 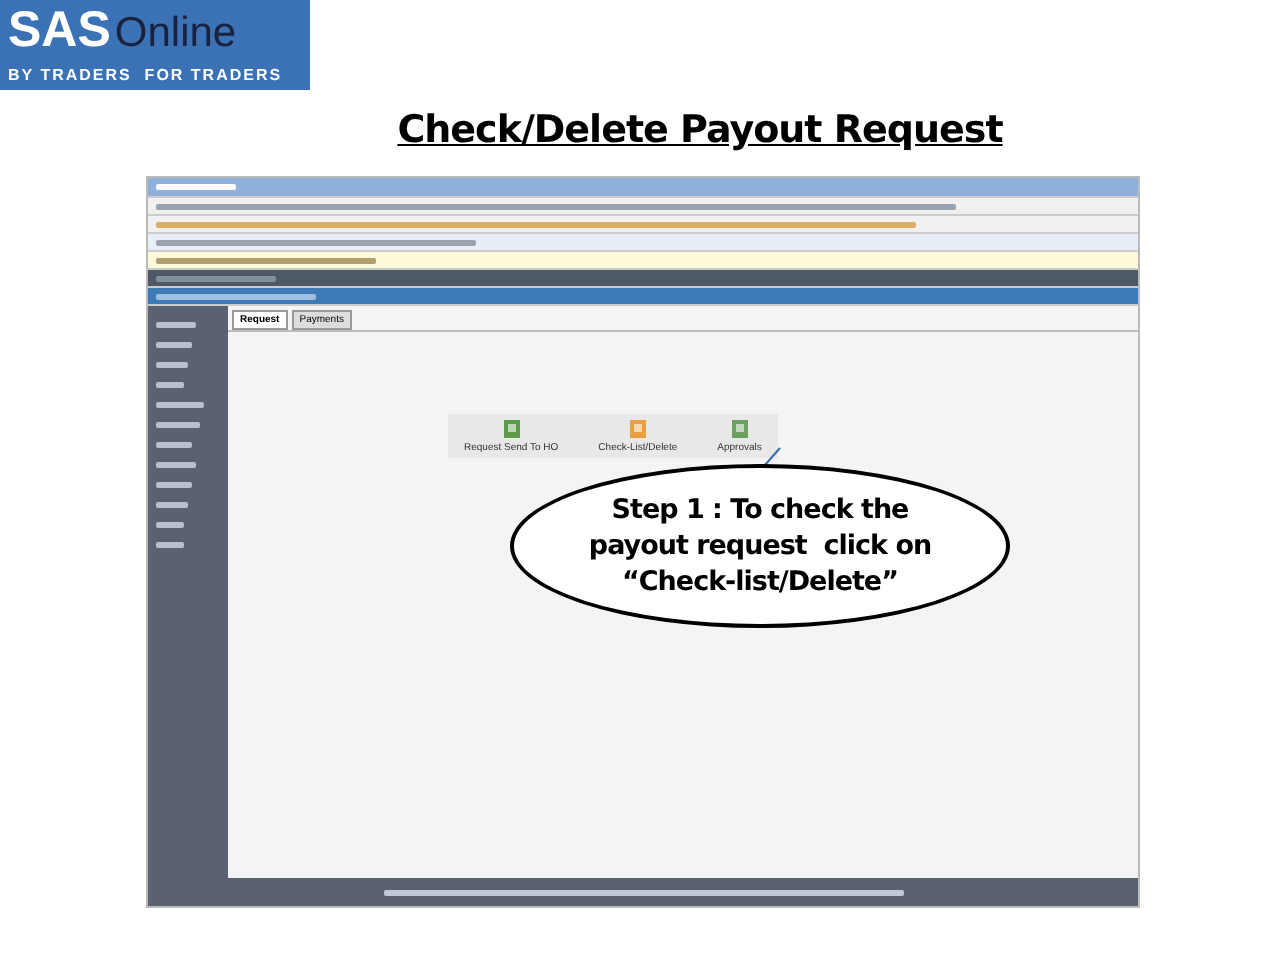 I want to click on illegible-tab-label, so click(x=196, y=187).